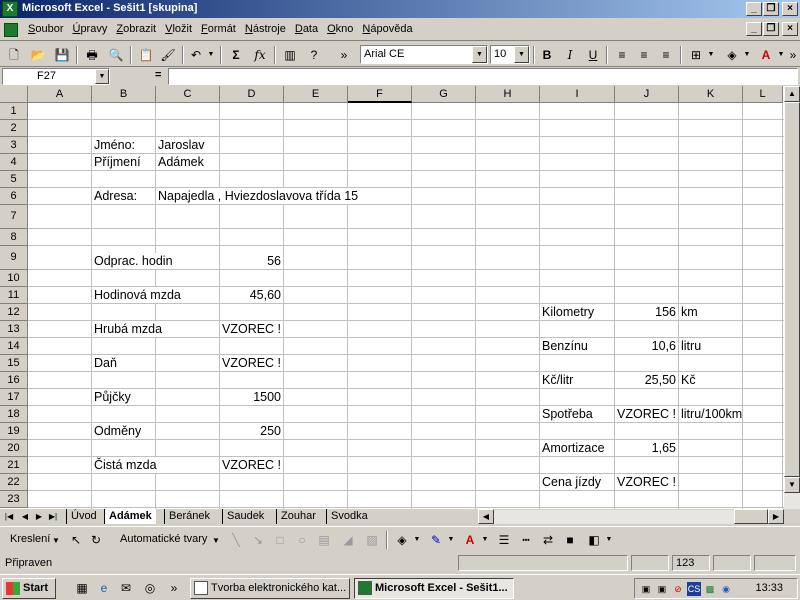  Describe the element at coordinates (251, 261) in the screenshot. I see `cell-D9: 56` at that location.